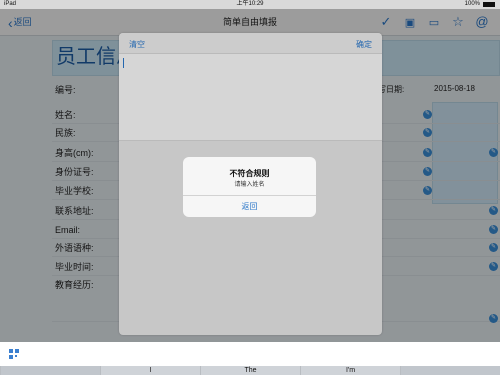 The width and height of the screenshot is (500, 375). I want to click on suggestion: I'm, so click(350, 370).